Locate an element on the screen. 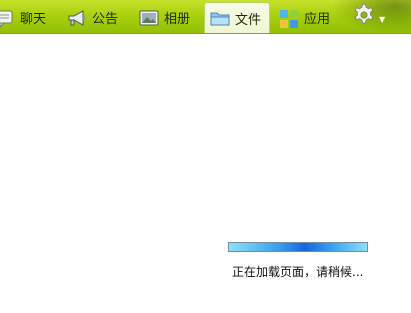 The height and width of the screenshot is (313, 411). chevron-down-icon: ▼ is located at coordinates (382, 19).